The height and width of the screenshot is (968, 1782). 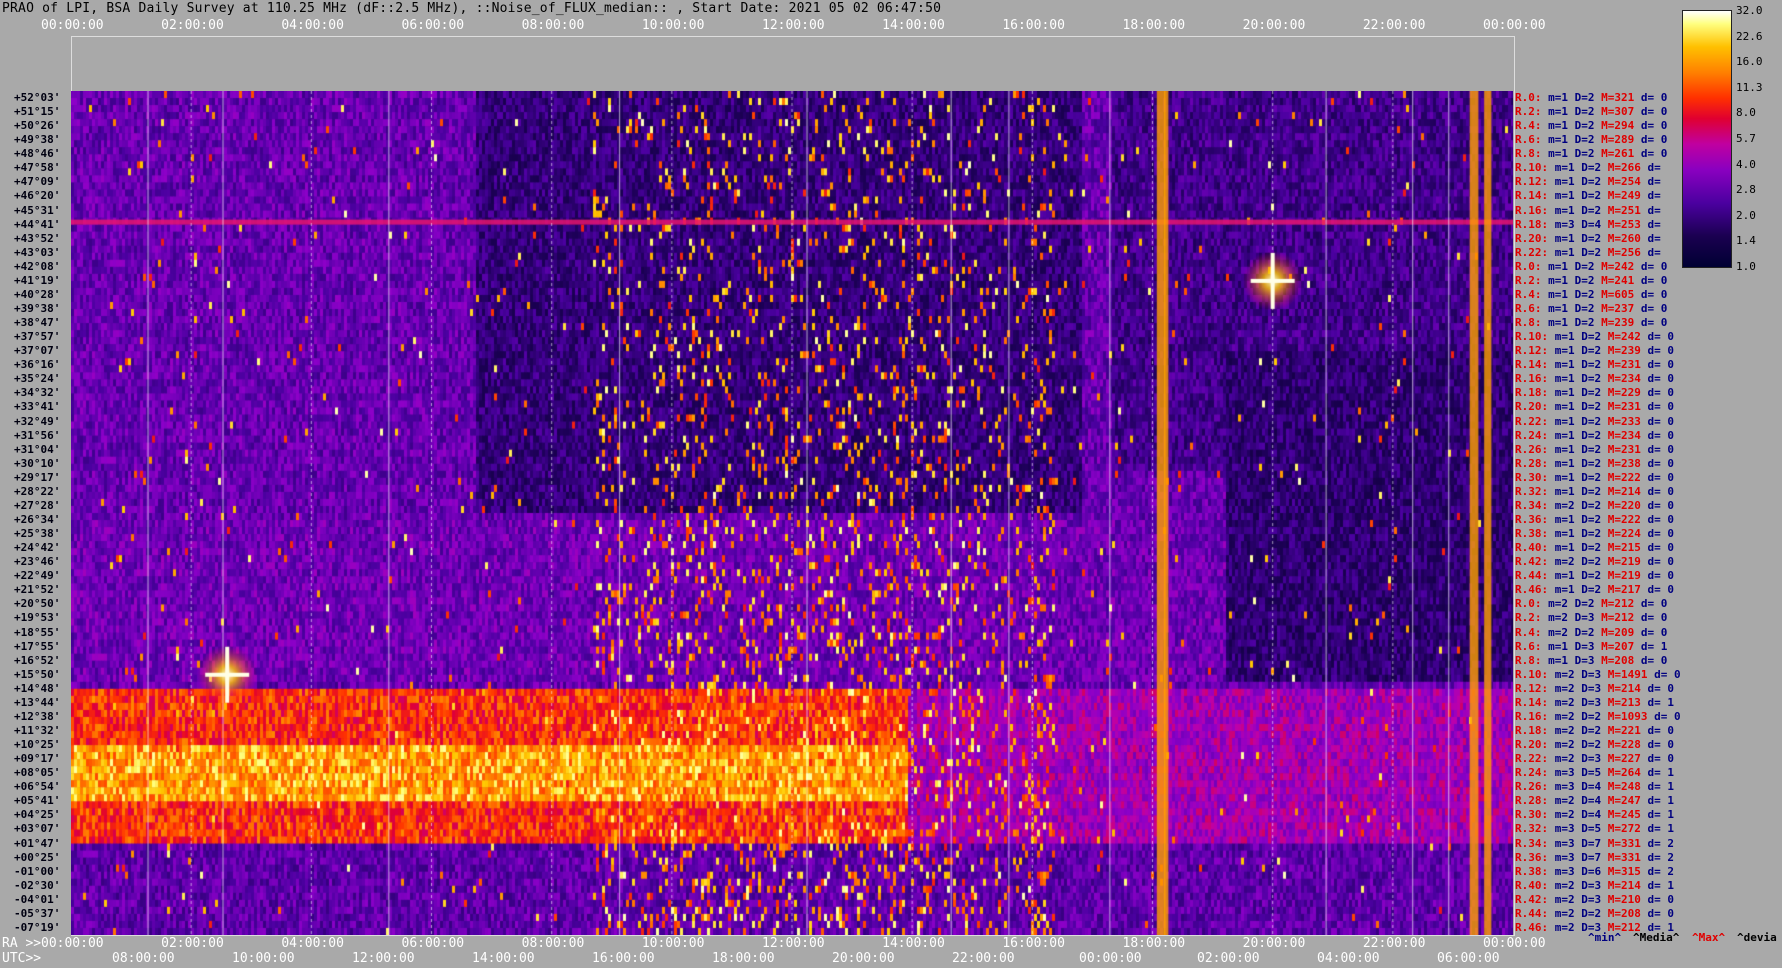 What do you see at coordinates (37, 843) in the screenshot?
I see `dec-tick-label: +01°47'` at bounding box center [37, 843].